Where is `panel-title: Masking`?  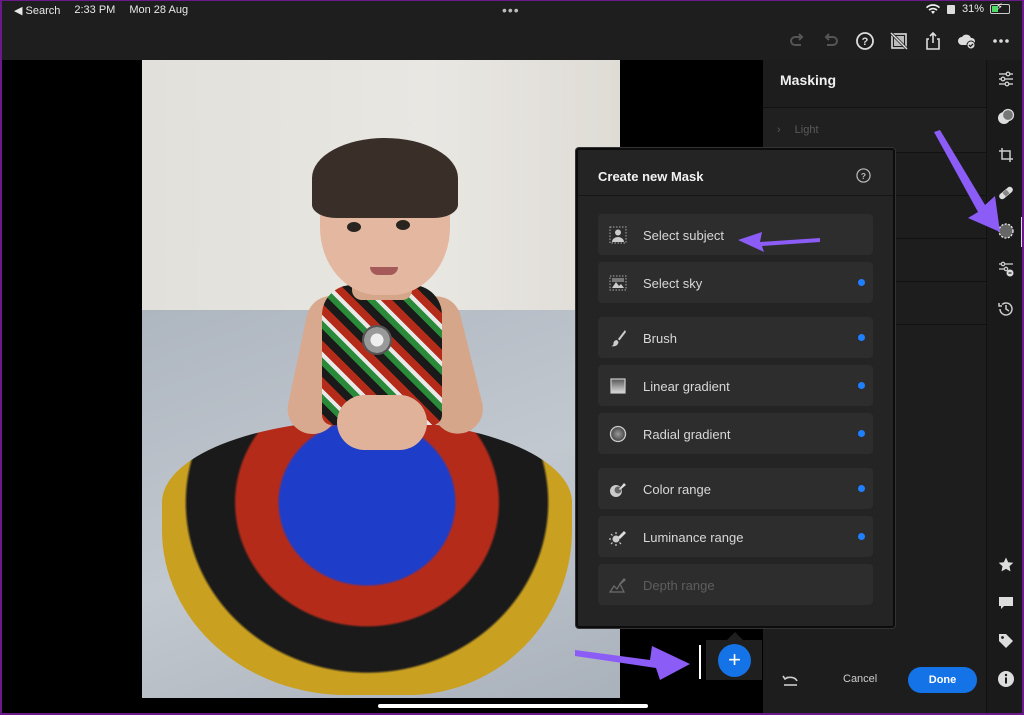
panel-title: Masking is located at coordinates (808, 80).